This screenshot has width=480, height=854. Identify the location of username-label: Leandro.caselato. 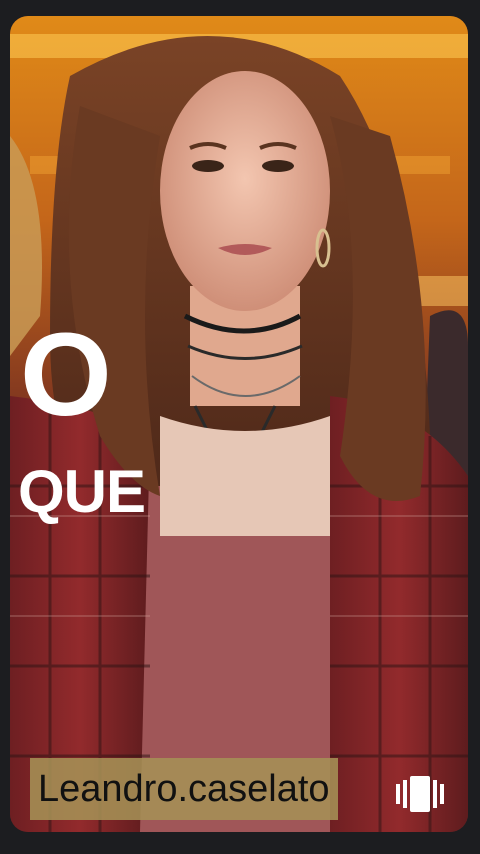
(184, 788).